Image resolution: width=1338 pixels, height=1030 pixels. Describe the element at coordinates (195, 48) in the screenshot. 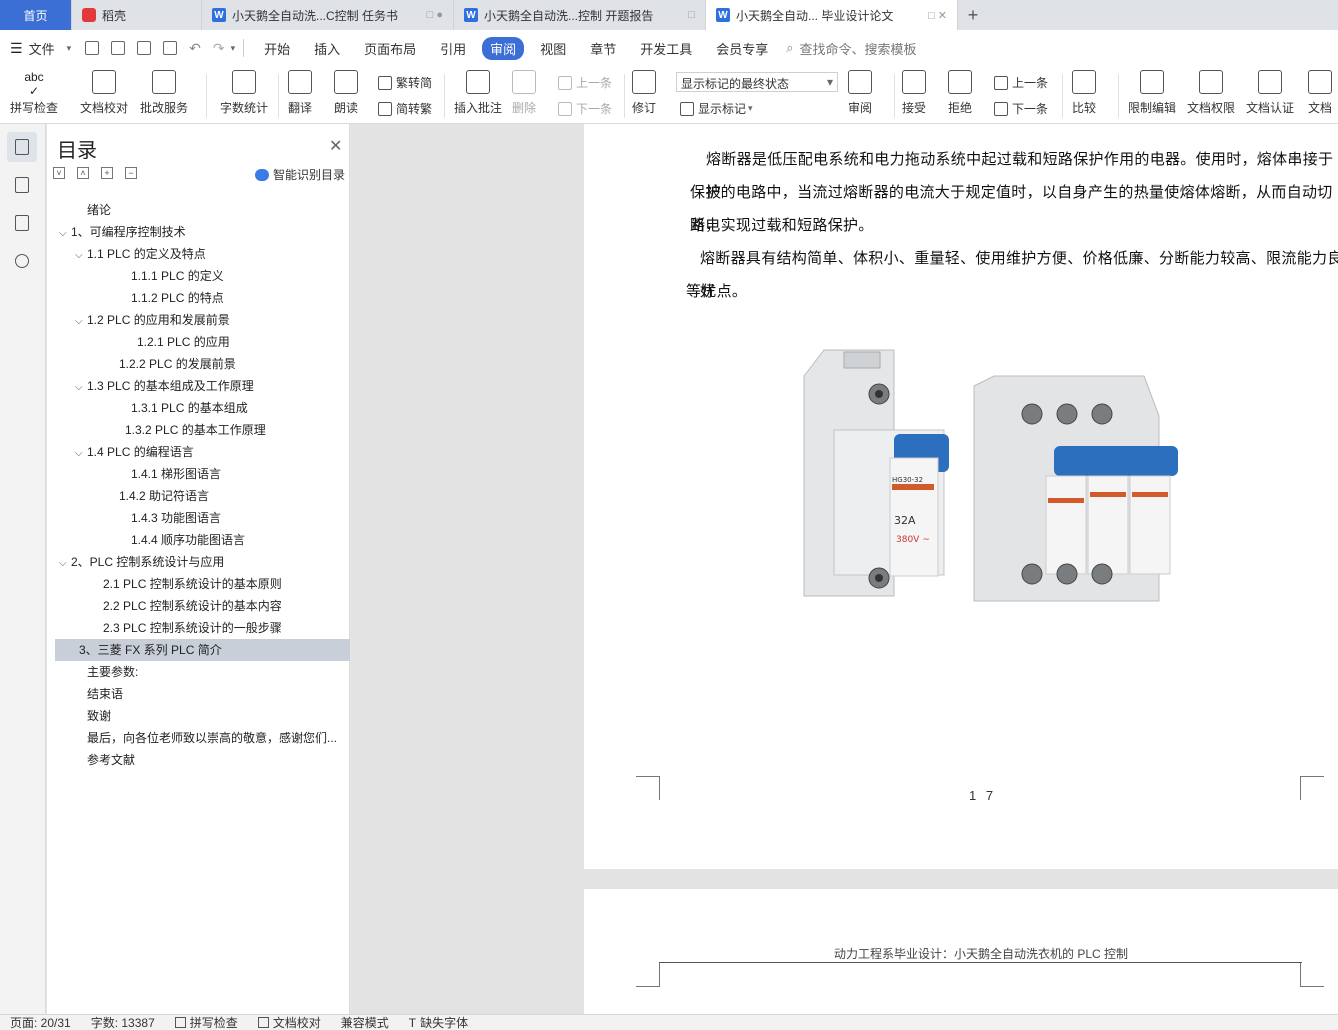

I see `undo-icon: ↶` at that location.